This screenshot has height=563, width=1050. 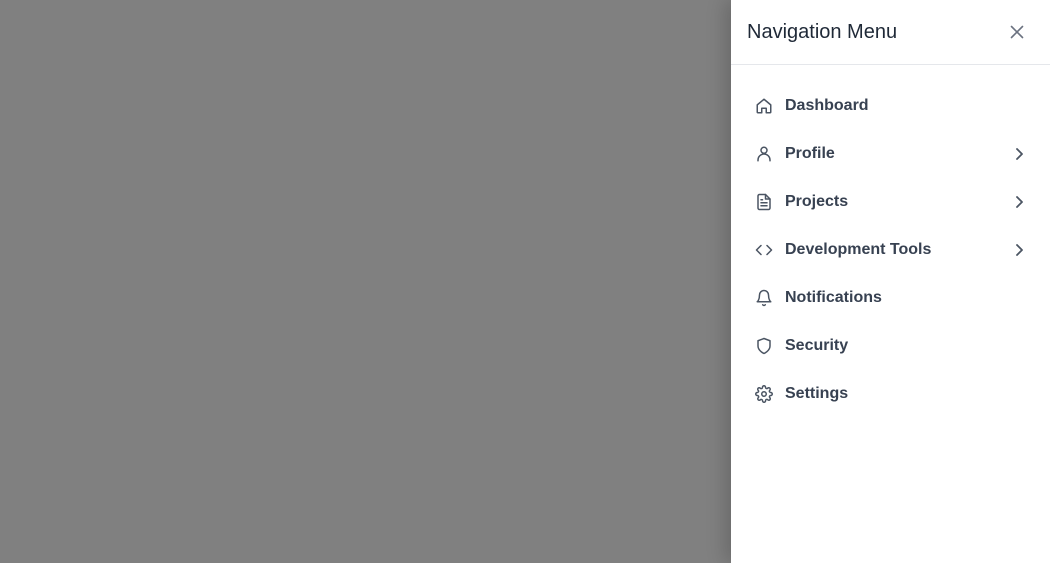 I want to click on menu-item-label: Security, so click(x=817, y=345).